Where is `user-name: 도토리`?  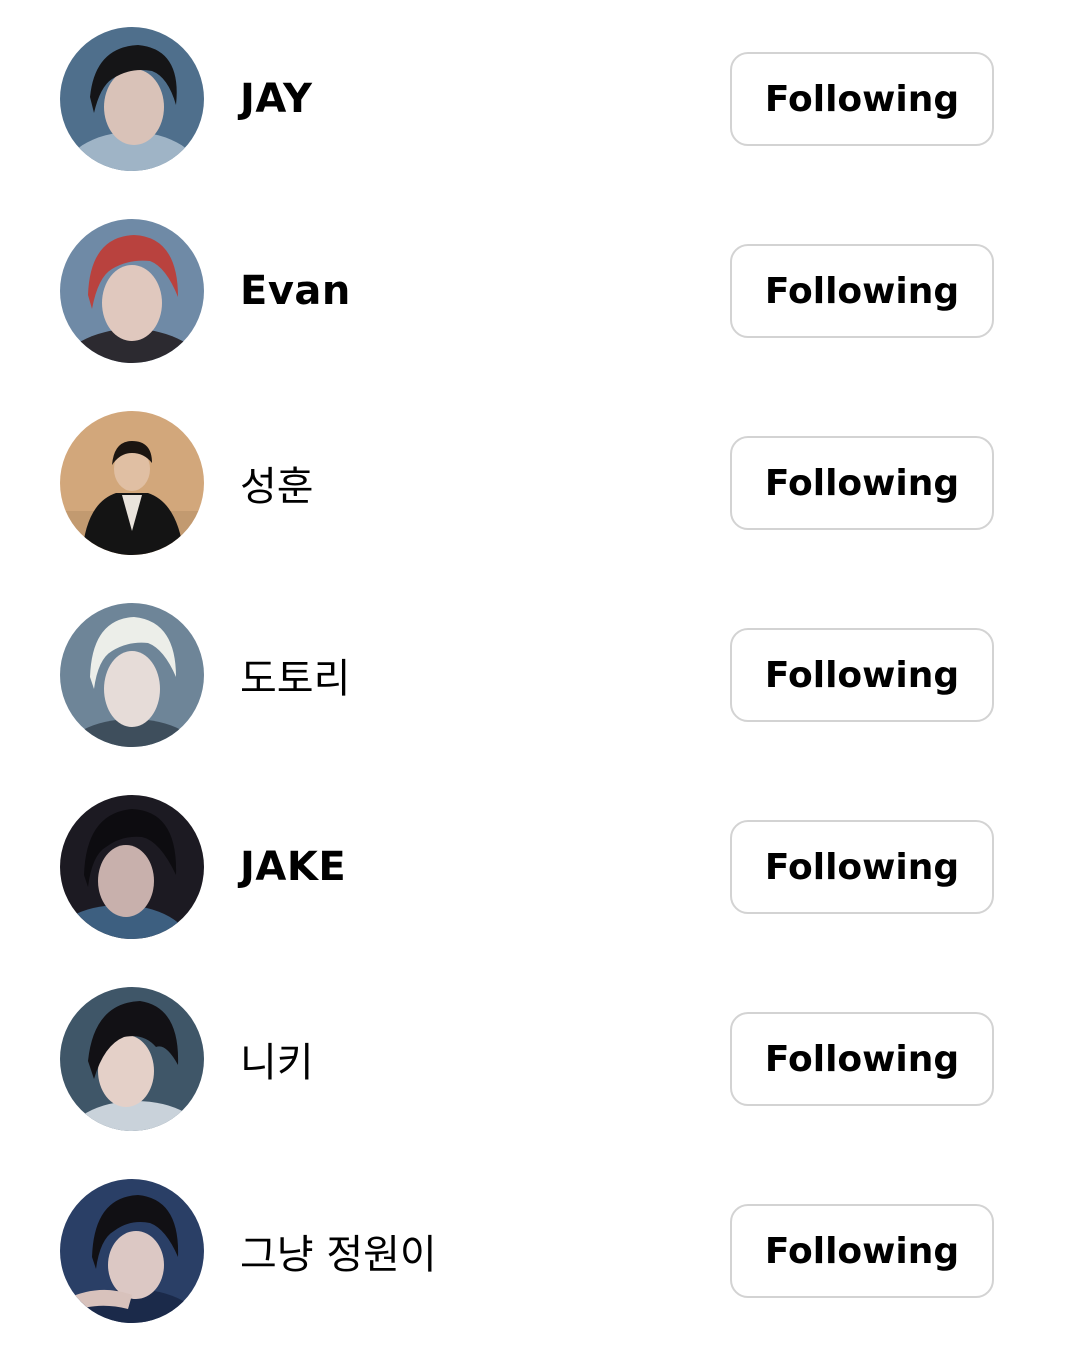
user-name: 도토리 is located at coordinates (295, 675).